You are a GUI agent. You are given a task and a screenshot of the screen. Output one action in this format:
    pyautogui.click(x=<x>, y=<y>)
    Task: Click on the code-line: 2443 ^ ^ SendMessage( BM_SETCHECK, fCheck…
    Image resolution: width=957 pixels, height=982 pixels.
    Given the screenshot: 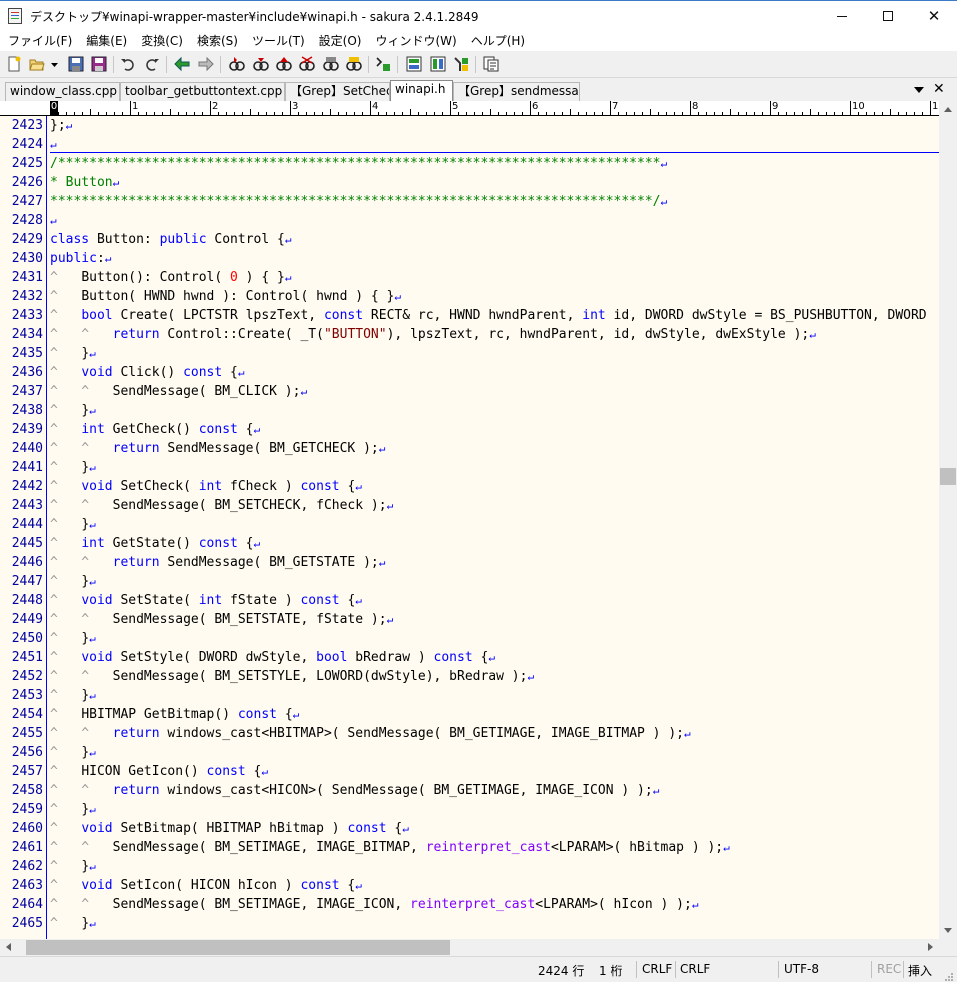 What is the action you would take?
    pyautogui.click(x=469, y=505)
    